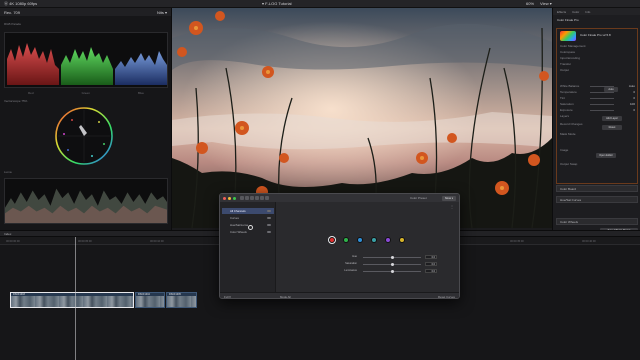 The width and height of the screenshot is (640, 360). Describe the element at coordinates (238, 232) in the screenshot. I see `sidebar-item-label: Color Wheels` at that location.